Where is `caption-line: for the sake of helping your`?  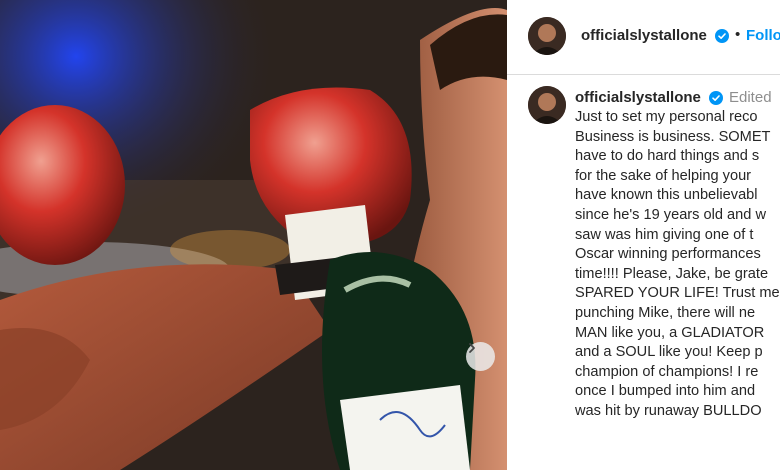
caption-line: for the sake of helping your is located at coordinates (663, 175).